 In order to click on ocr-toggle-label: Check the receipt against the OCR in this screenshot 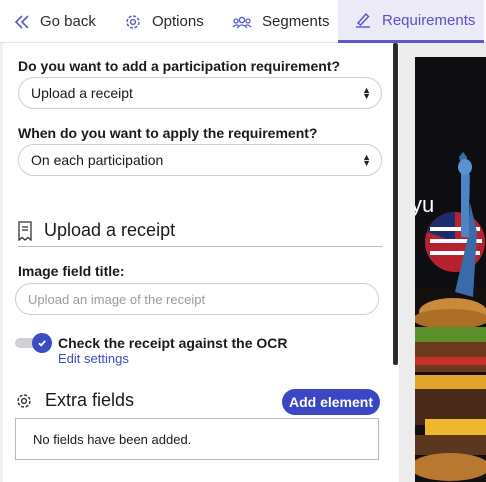, I will do `click(173, 343)`.